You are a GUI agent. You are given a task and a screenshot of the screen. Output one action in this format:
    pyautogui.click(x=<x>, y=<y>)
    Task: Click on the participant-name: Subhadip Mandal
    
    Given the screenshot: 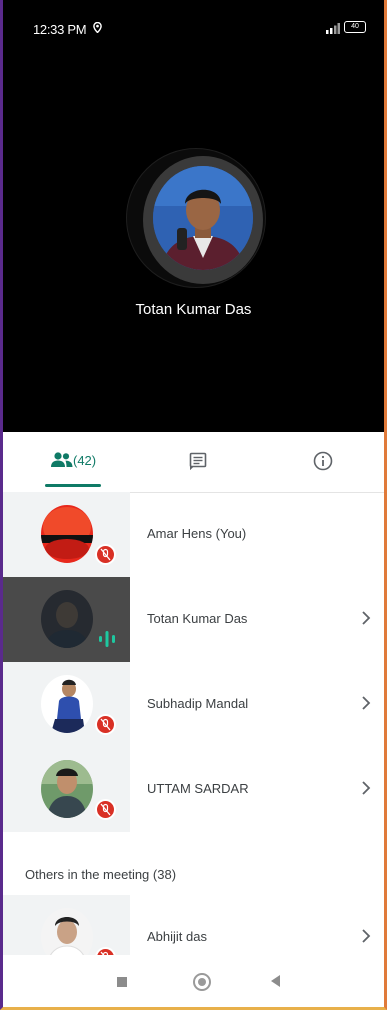 What is the action you would take?
    pyautogui.click(x=198, y=703)
    